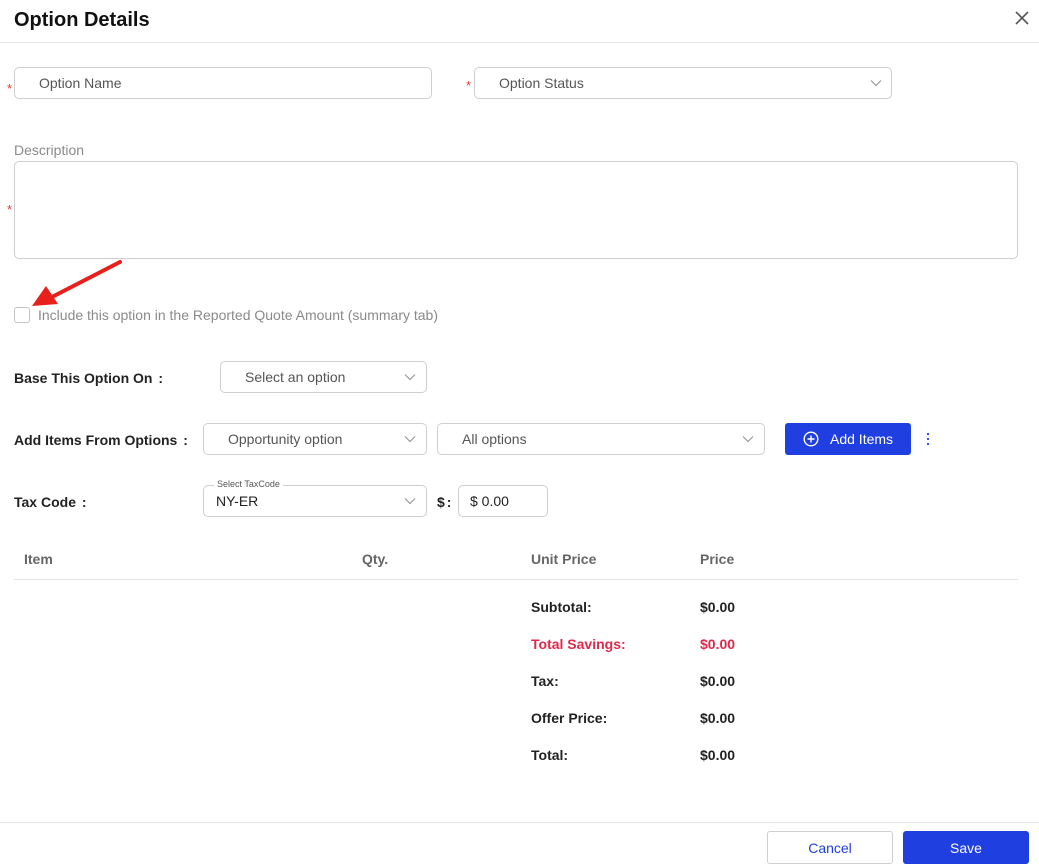 The width and height of the screenshot is (1039, 866). What do you see at coordinates (22, 315) in the screenshot?
I see `include-option-checkbox` at bounding box center [22, 315].